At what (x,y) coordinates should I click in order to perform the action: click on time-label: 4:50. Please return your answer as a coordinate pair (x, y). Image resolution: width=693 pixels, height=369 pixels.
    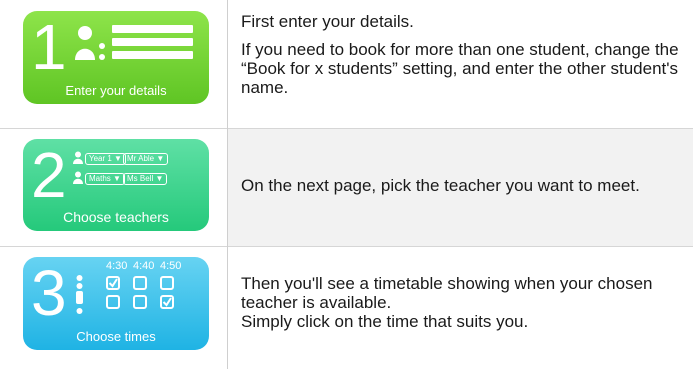
    Looking at the image, I should click on (171, 266).